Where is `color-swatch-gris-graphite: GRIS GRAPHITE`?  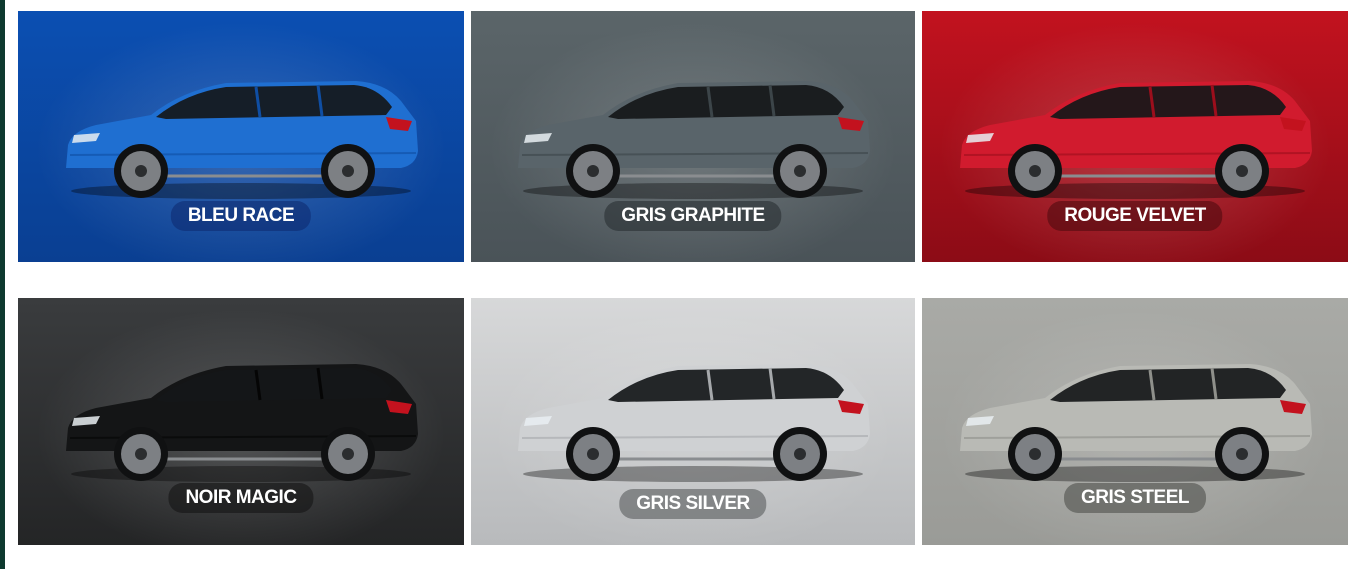 color-swatch-gris-graphite: GRIS GRAPHITE is located at coordinates (693, 136).